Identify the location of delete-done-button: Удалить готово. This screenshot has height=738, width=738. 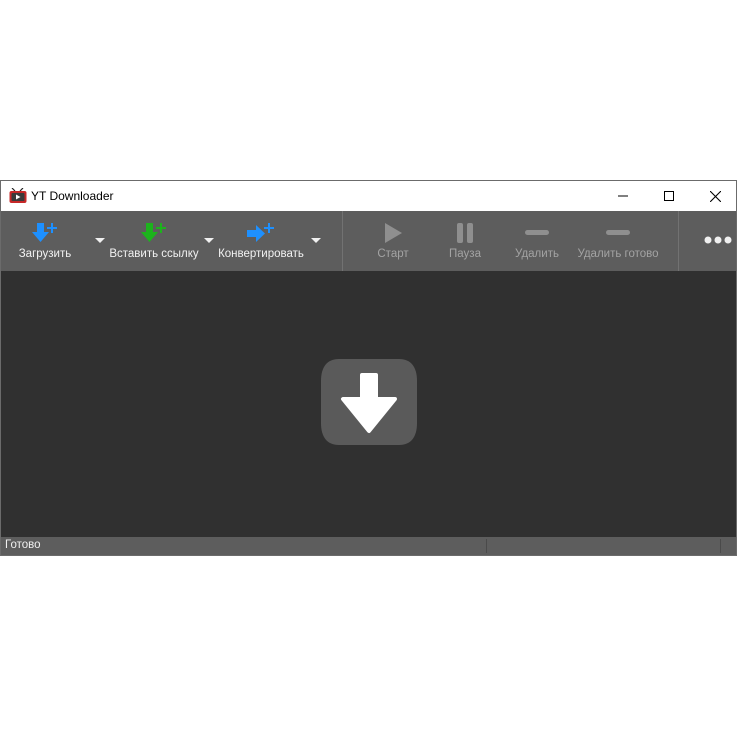
(618, 241).